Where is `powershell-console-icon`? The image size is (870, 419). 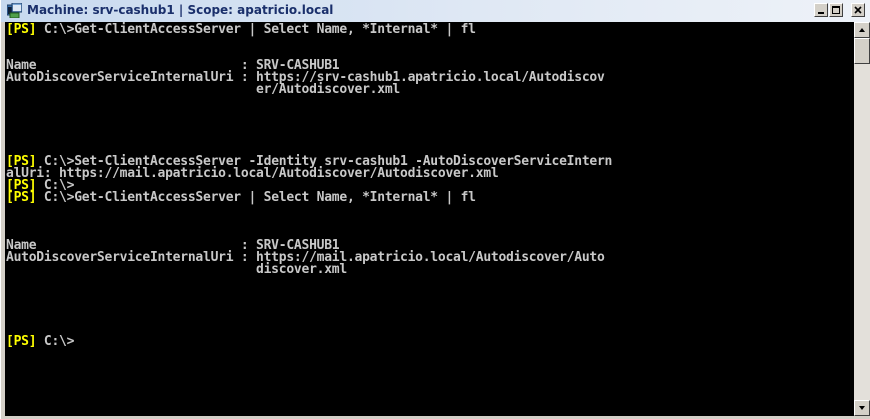
powershell-console-icon is located at coordinates (14, 10).